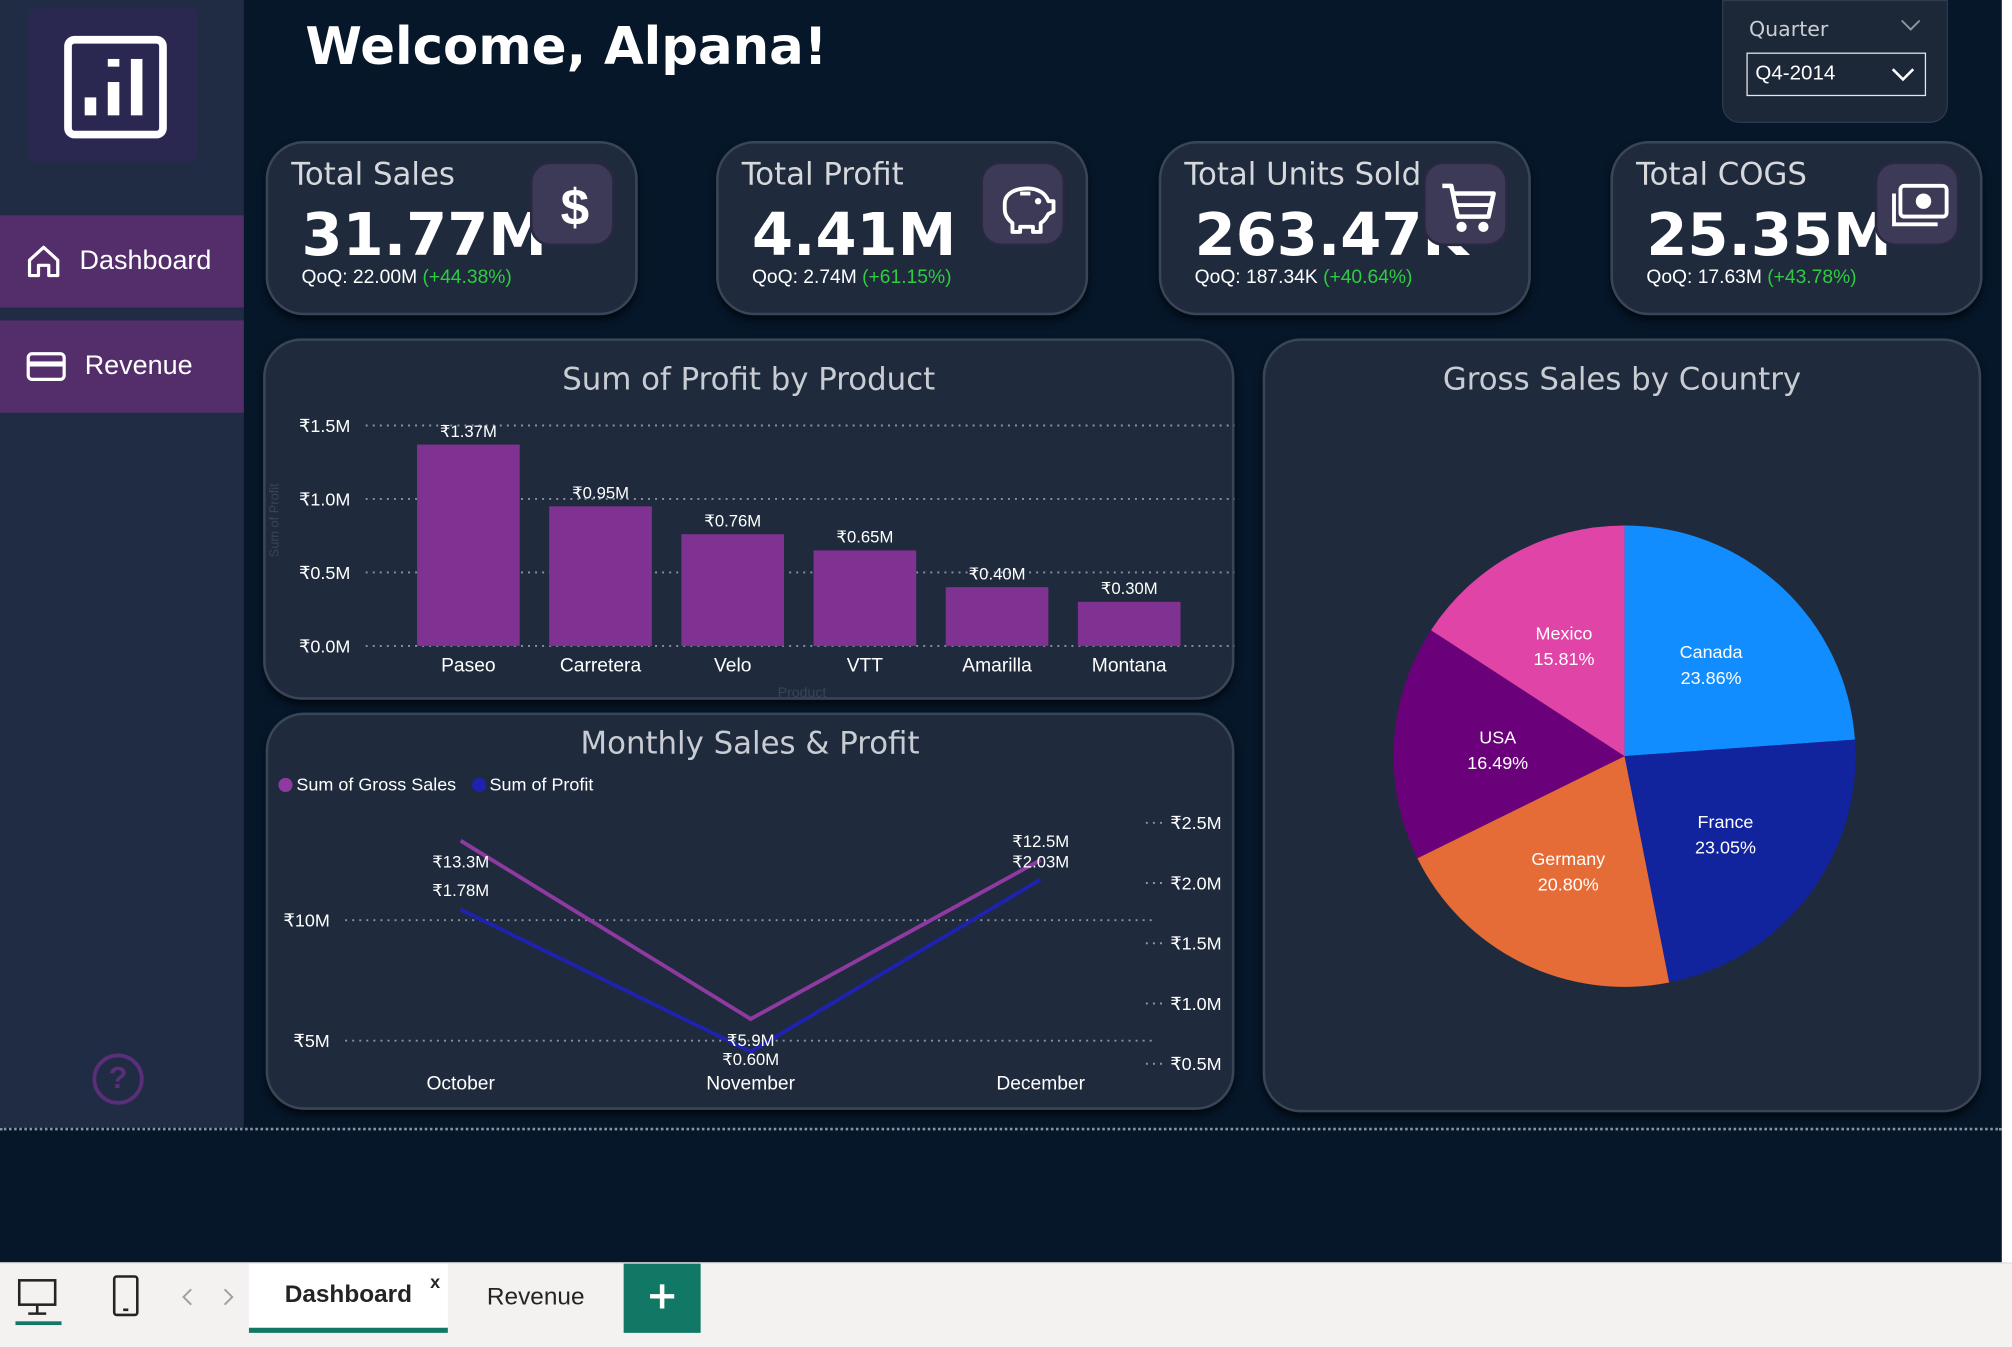  What do you see at coordinates (1129, 588) in the screenshot?
I see `bar-data-label: ₹0.30M` at bounding box center [1129, 588].